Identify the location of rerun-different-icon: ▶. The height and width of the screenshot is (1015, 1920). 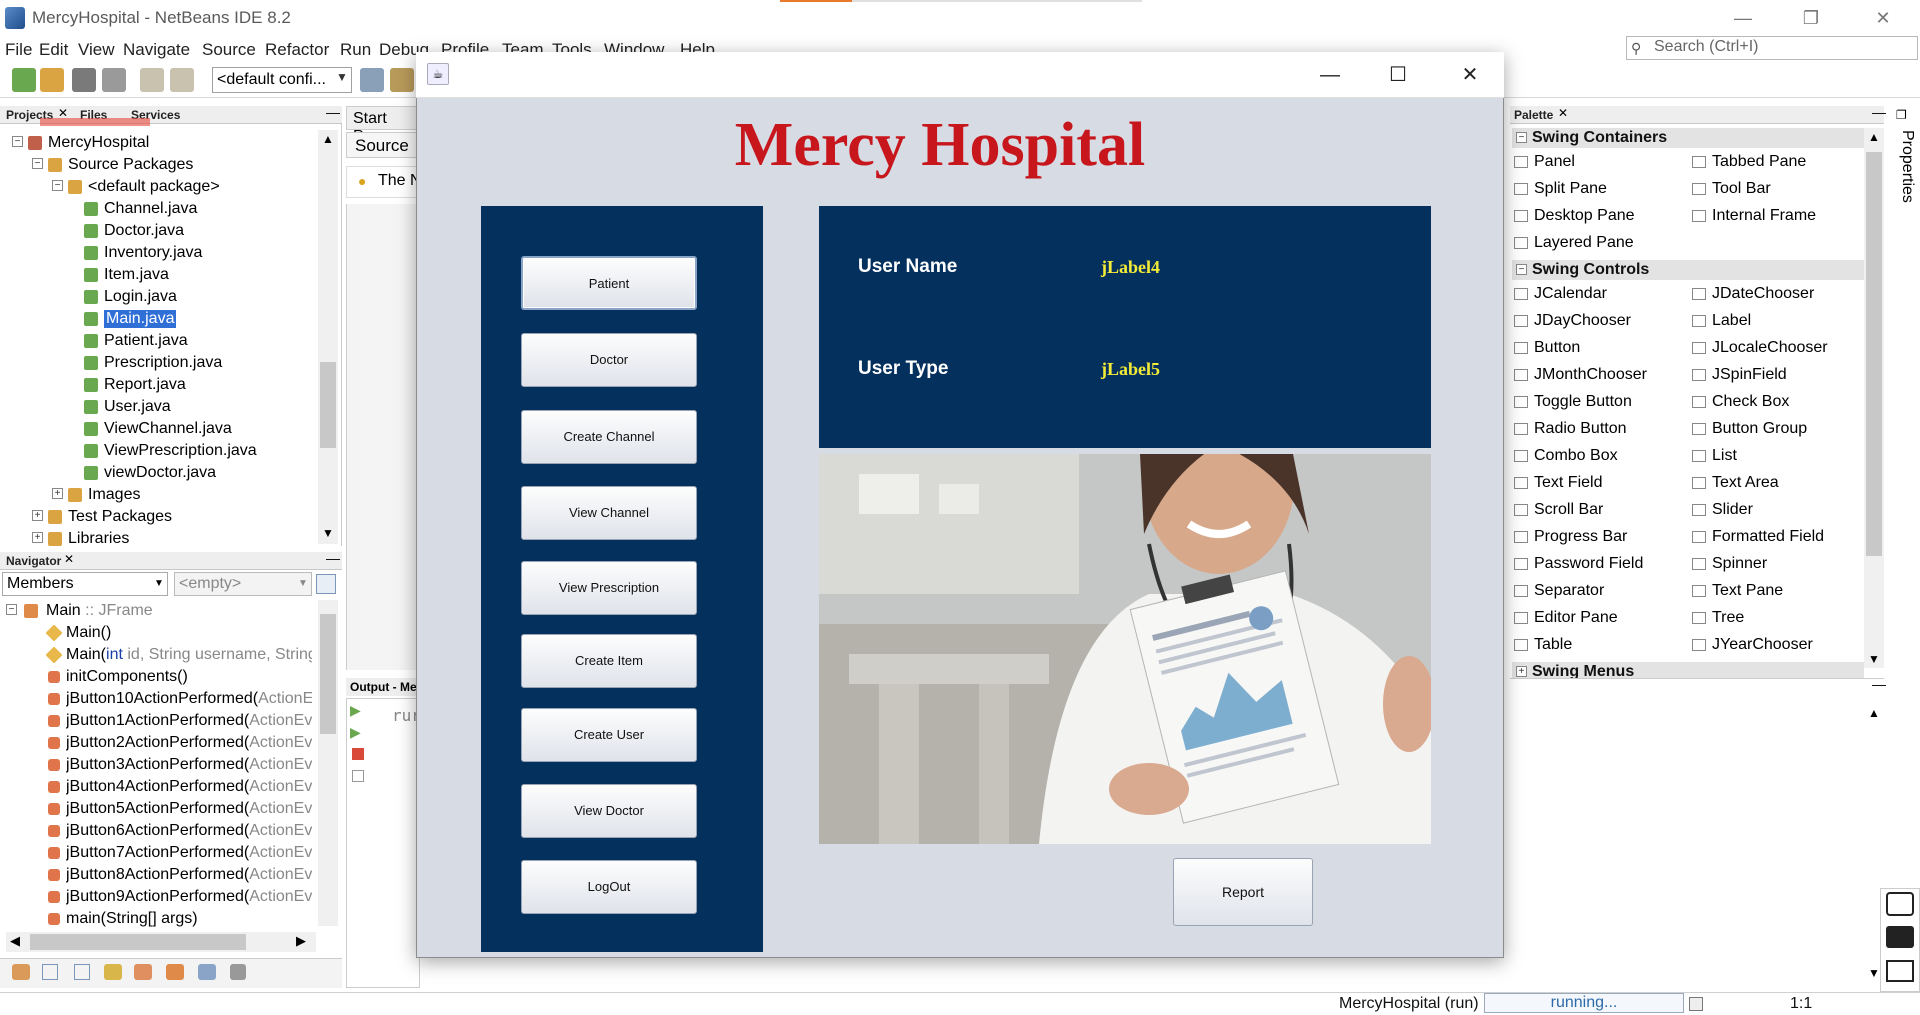
(355, 732).